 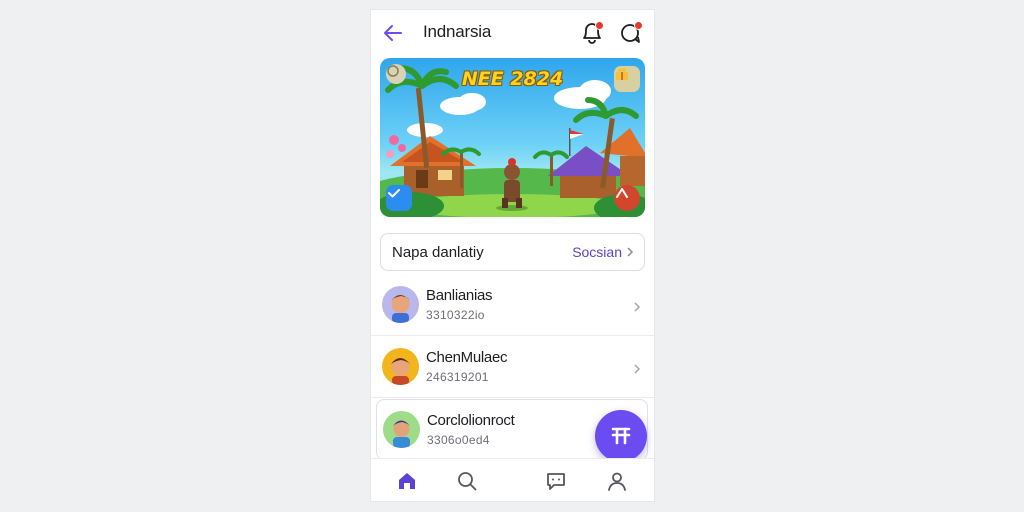 I want to click on coin-icon, so click(x=393, y=71).